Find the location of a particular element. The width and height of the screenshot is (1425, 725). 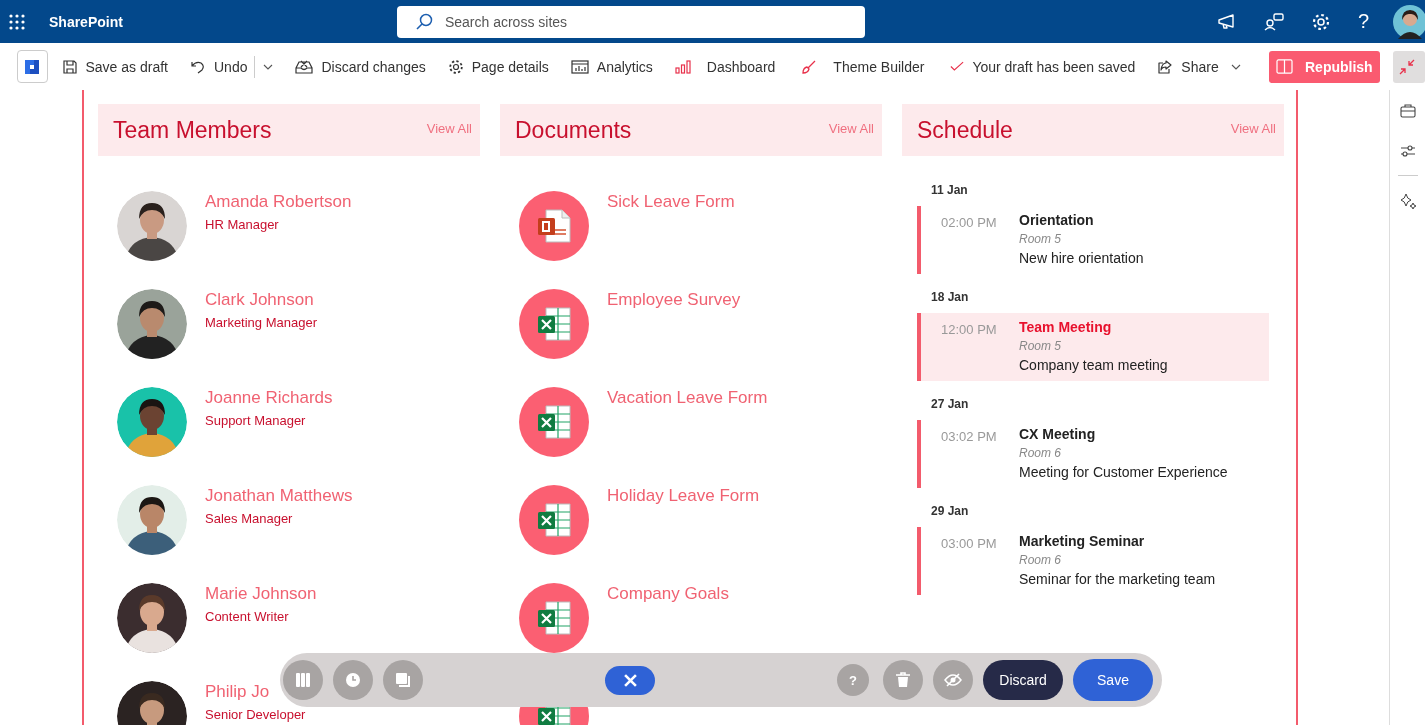

date-label: 18 Jan is located at coordinates (950, 297).